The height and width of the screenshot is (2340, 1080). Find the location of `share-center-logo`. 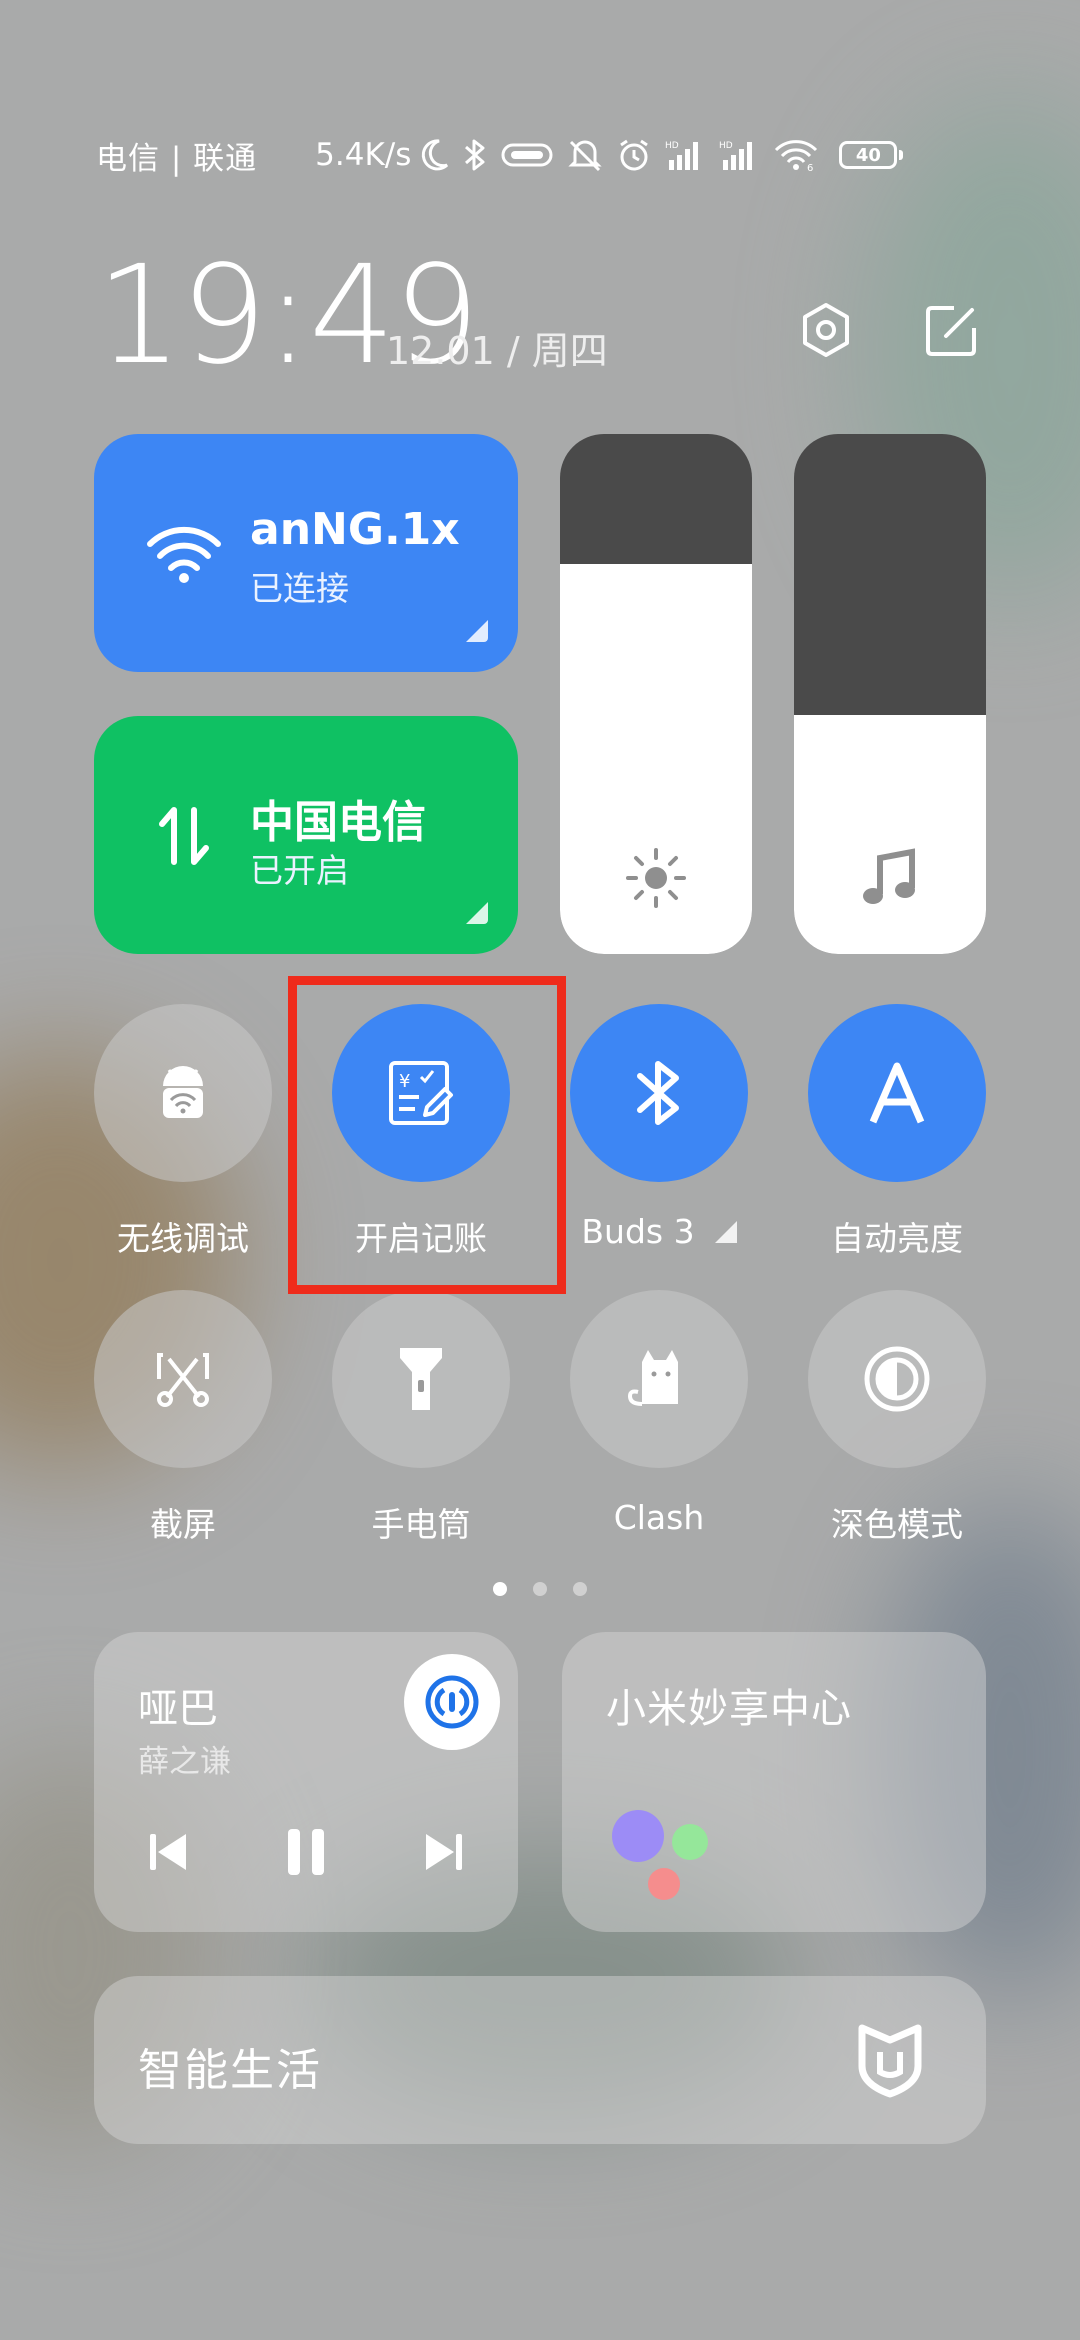

share-center-logo is located at coordinates (660, 1855).